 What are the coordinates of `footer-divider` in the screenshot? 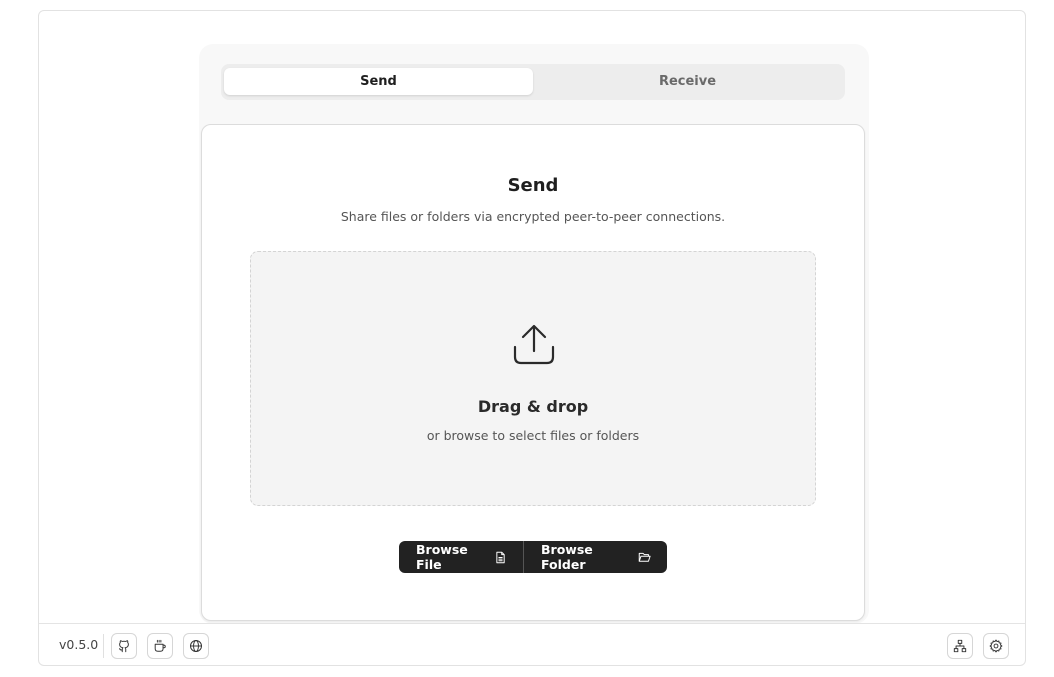 It's located at (103, 646).